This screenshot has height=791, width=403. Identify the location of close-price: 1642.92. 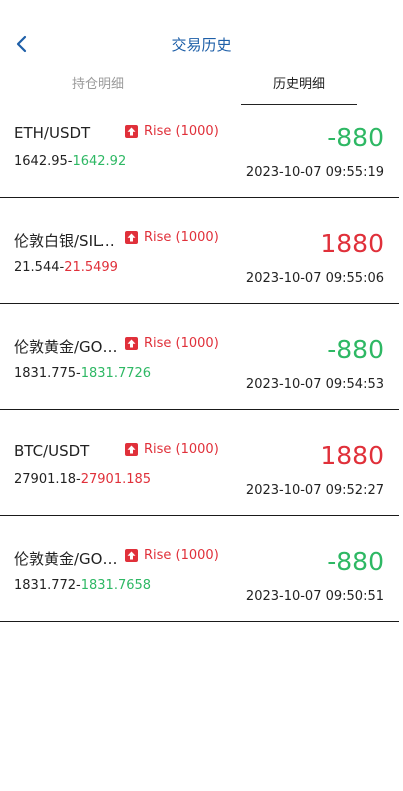
(99, 161).